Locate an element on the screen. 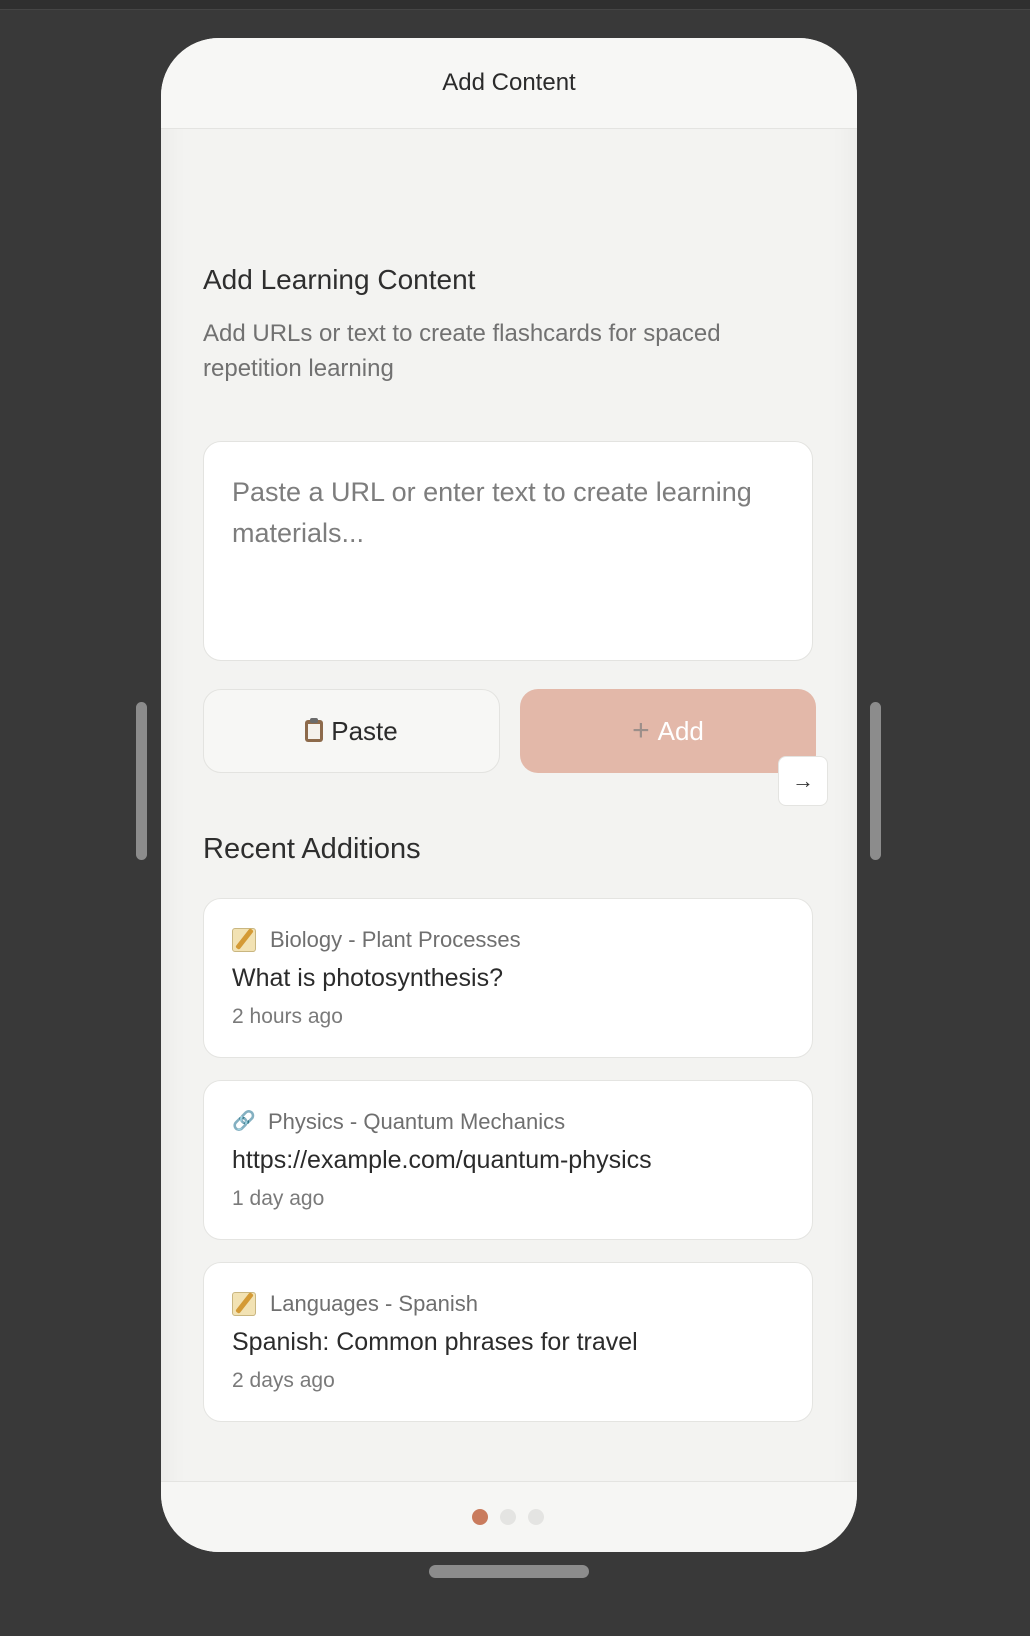  recent-item-time: 1 day ago is located at coordinates (278, 1198).